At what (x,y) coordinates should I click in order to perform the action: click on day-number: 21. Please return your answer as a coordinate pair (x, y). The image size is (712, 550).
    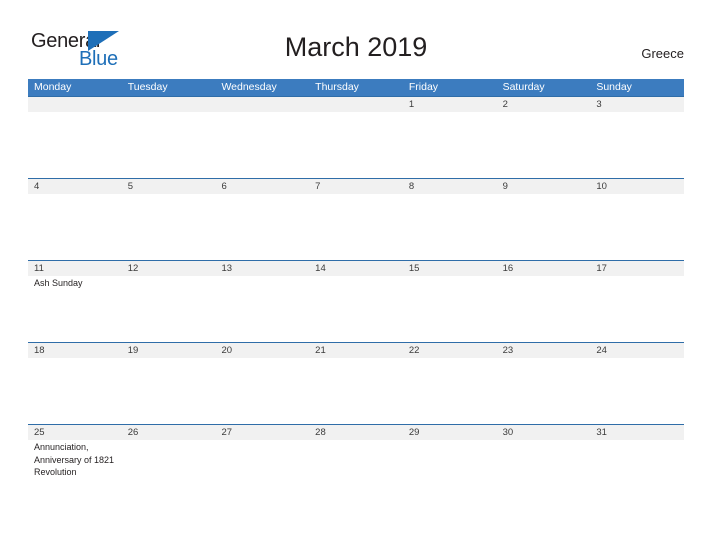
    Looking at the image, I should click on (356, 350).